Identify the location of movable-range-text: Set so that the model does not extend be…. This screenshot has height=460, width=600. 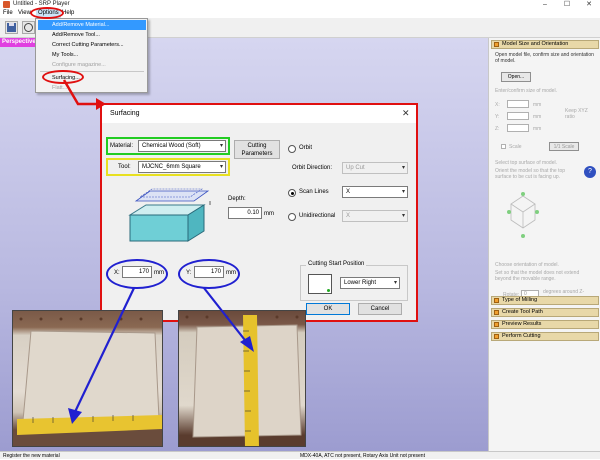
(537, 276).